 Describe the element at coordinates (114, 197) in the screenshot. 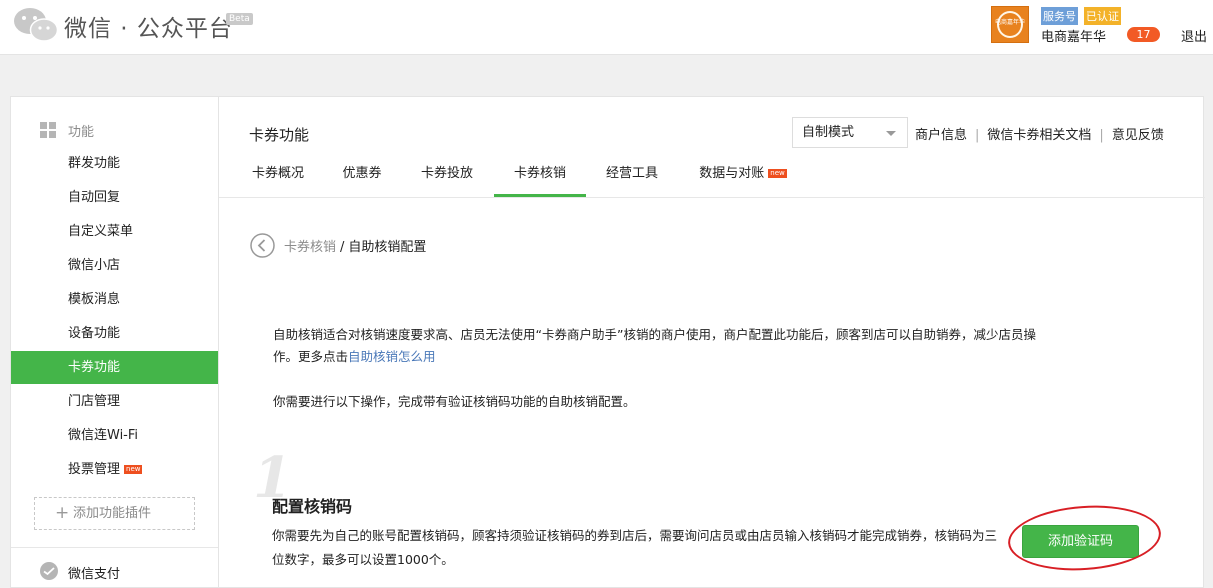

I see `sidebar-item-auto-reply: 自动回复` at that location.